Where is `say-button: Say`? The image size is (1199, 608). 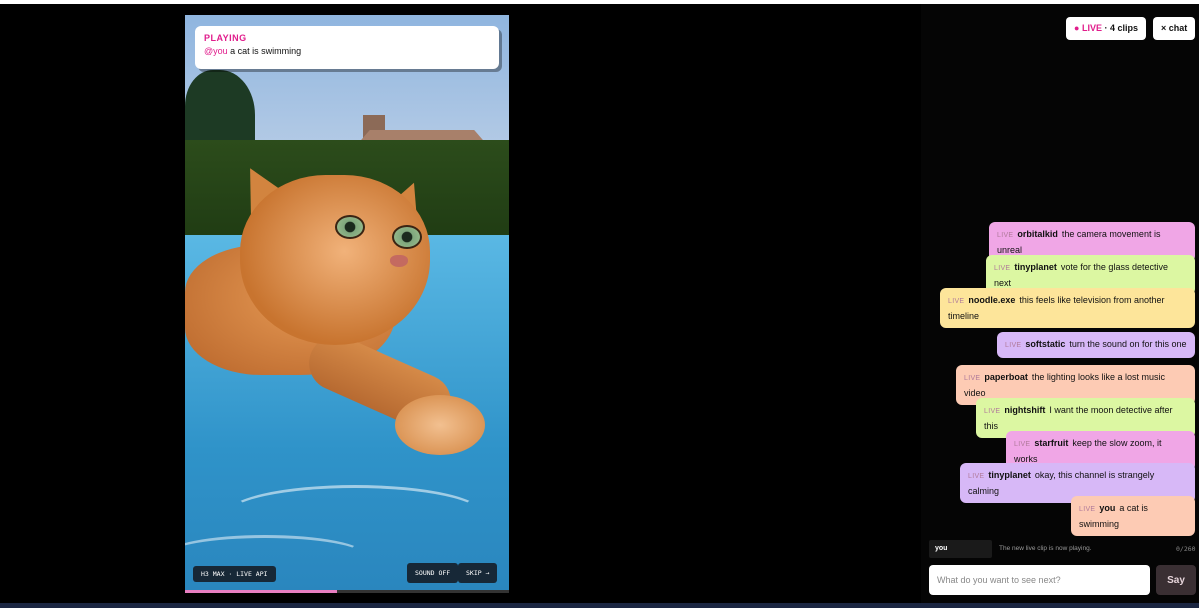
say-button: Say is located at coordinates (1176, 580).